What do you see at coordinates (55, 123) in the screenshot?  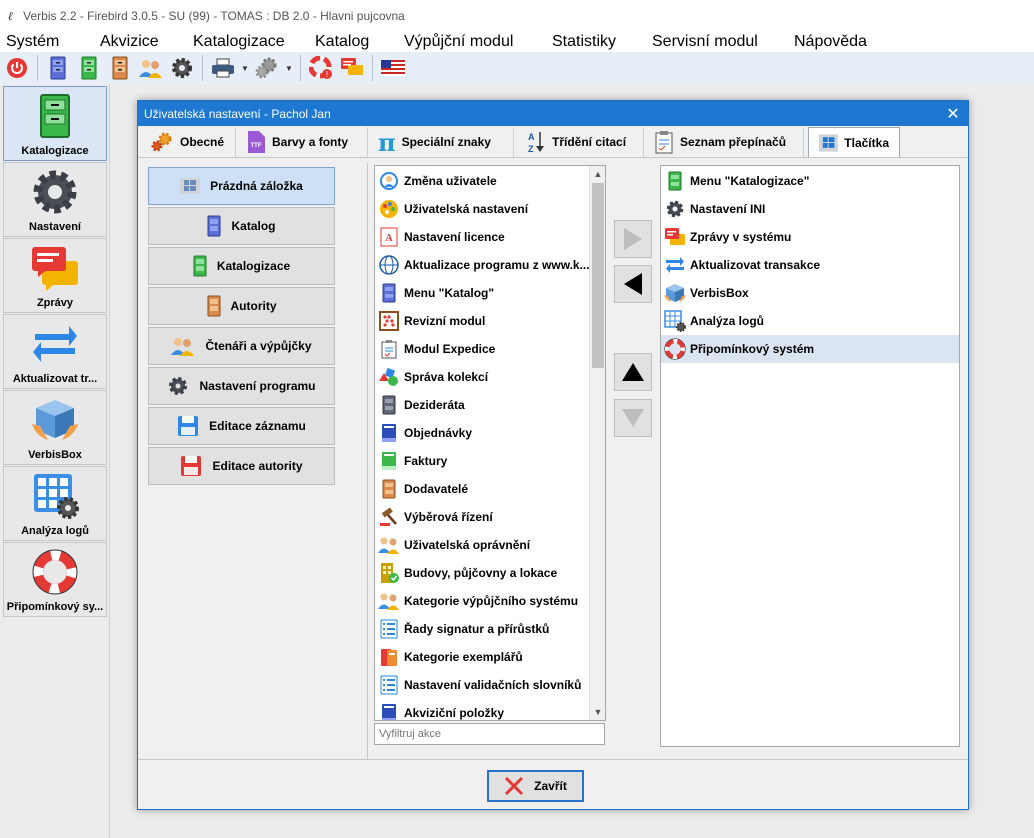 I see `sidebar-item-katalogizace: Katalogizace` at bounding box center [55, 123].